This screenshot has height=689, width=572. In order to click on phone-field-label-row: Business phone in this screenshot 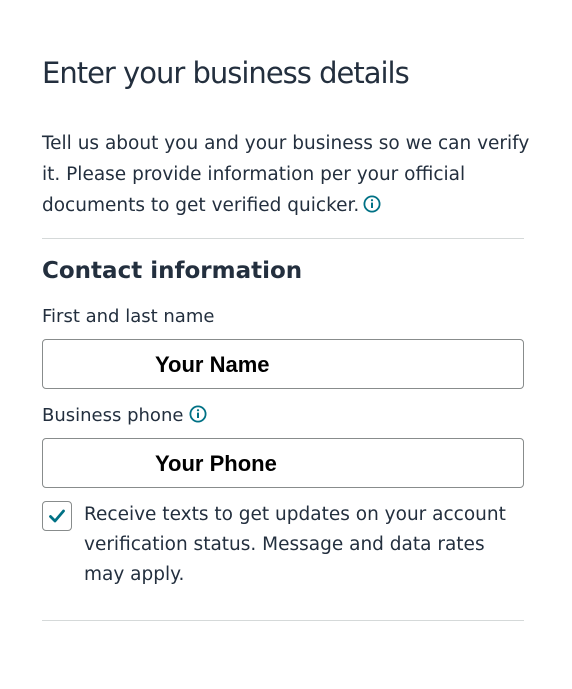, I will do `click(124, 415)`.